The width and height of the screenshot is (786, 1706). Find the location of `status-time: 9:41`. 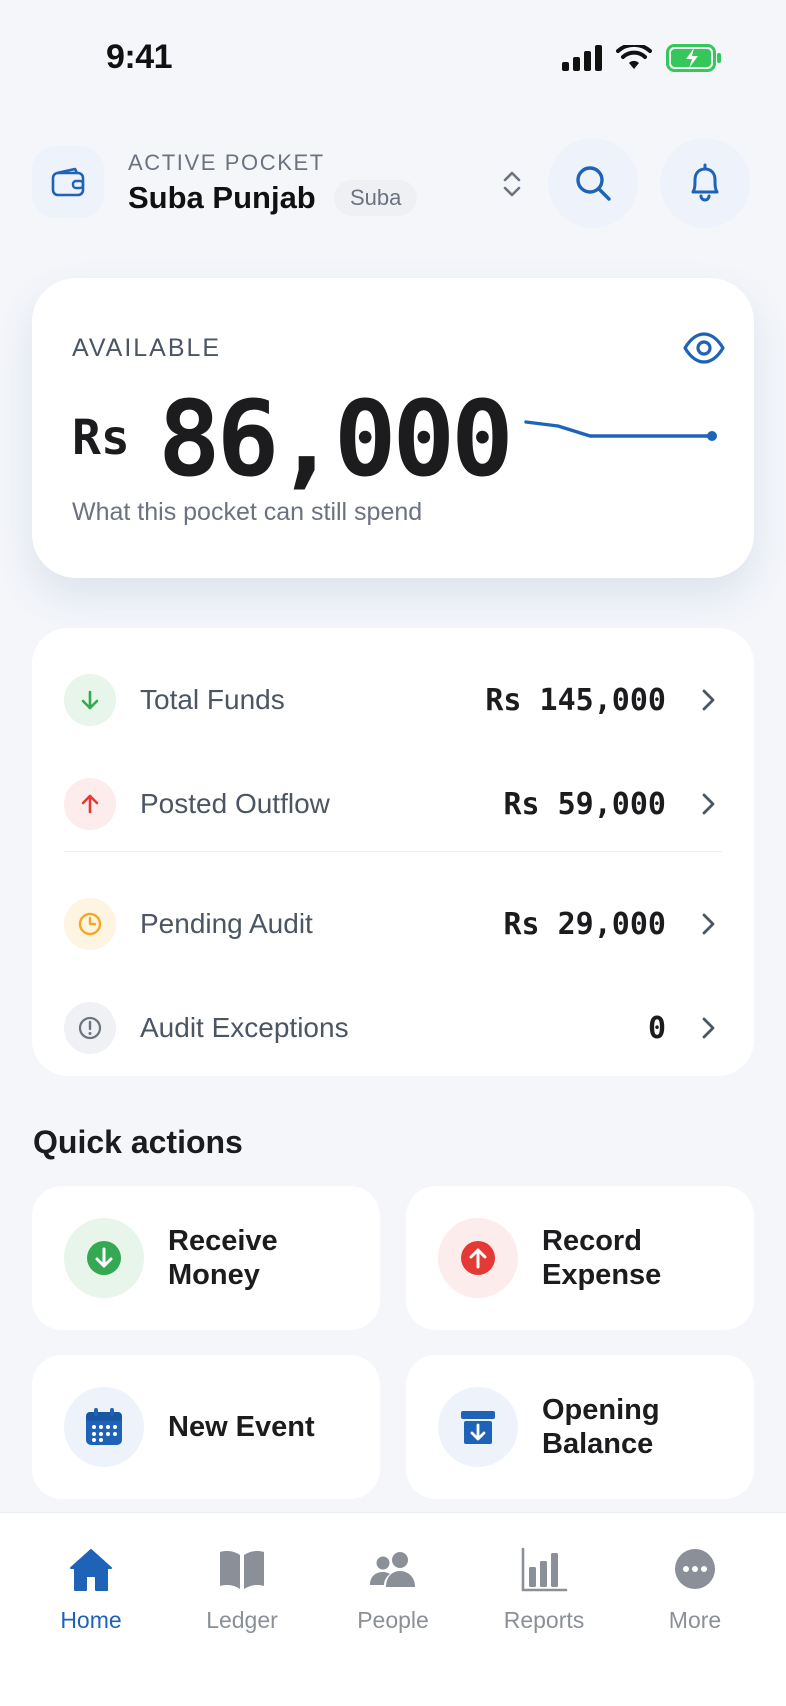

status-time: 9:41 is located at coordinates (139, 57).